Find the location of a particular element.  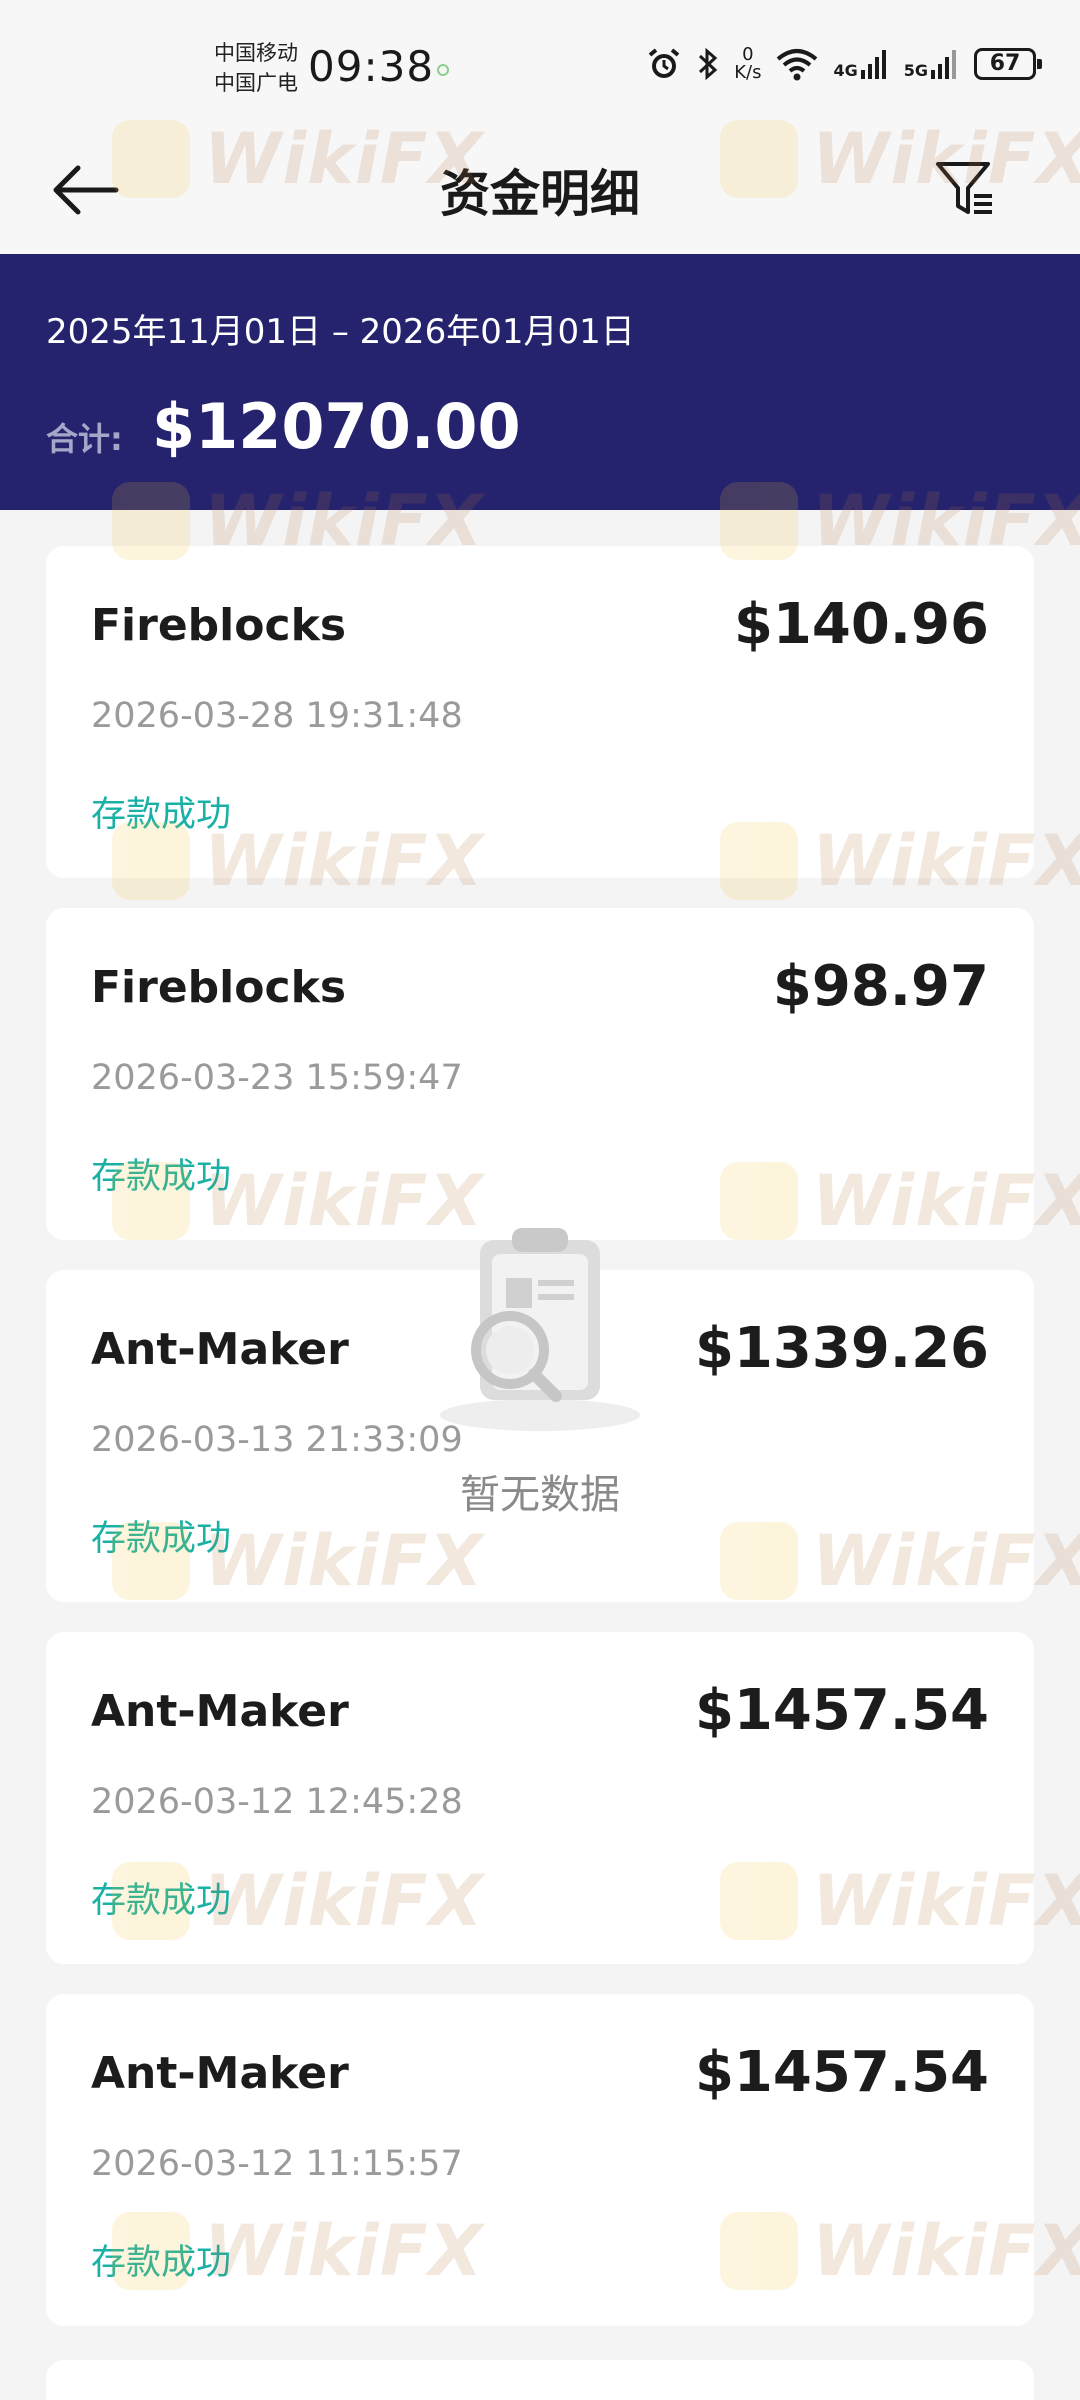

summary-banner: 2025年11月01日 – 2026年01月01日 合计: $12070.00 is located at coordinates (540, 382).